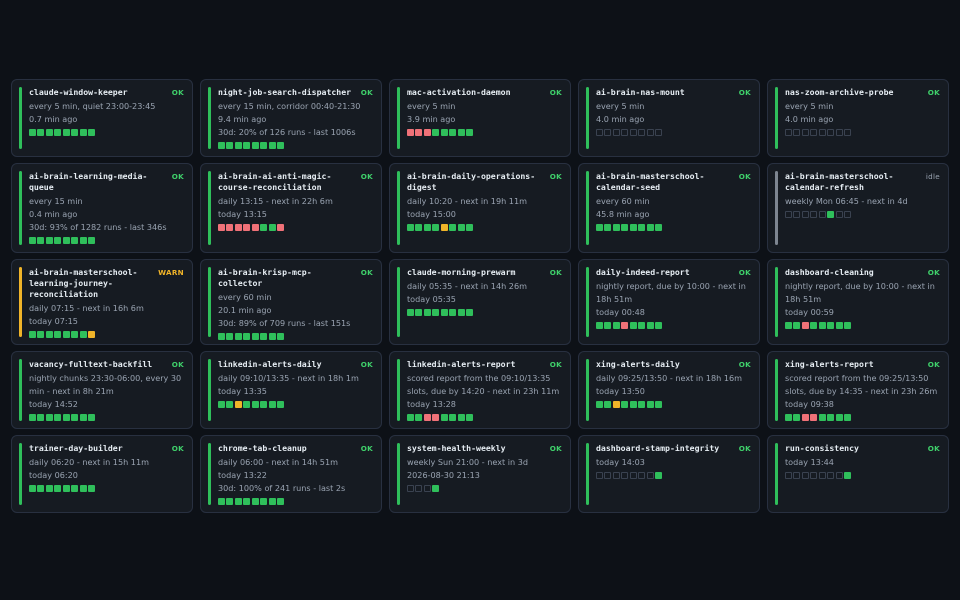 Image resolution: width=960 pixels, height=600 pixels. Describe the element at coordinates (858, 474) in the screenshot. I see `job-card: run-consistency OK today 13:44` at that location.